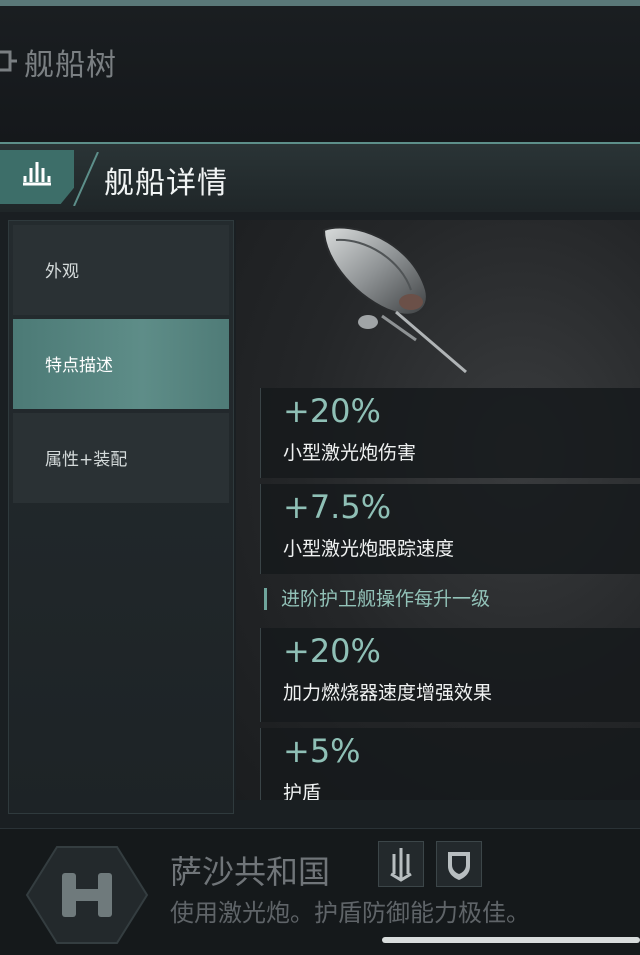  I want to click on weapon-tag, so click(401, 864).